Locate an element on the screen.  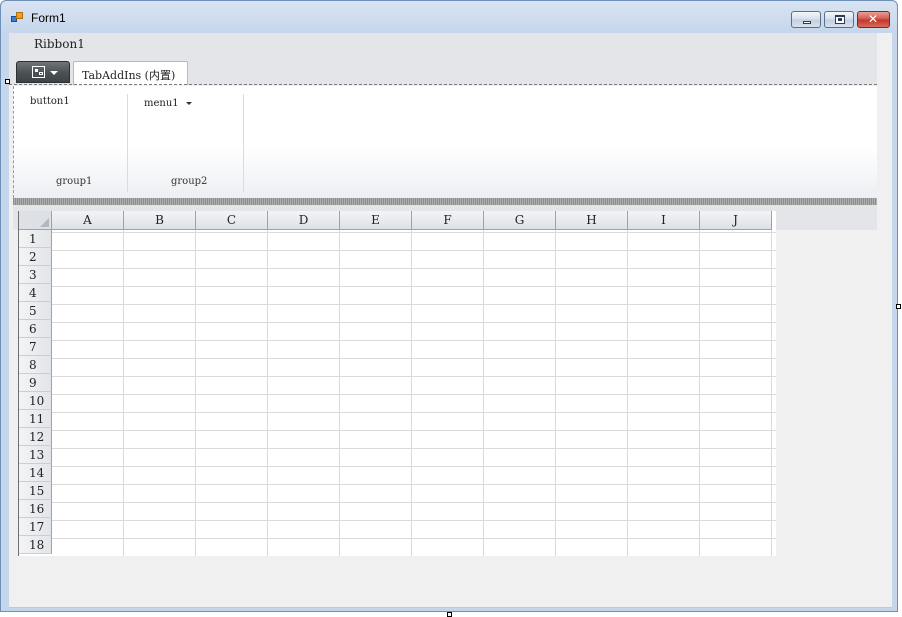
column-header-i: I is located at coordinates (664, 220).